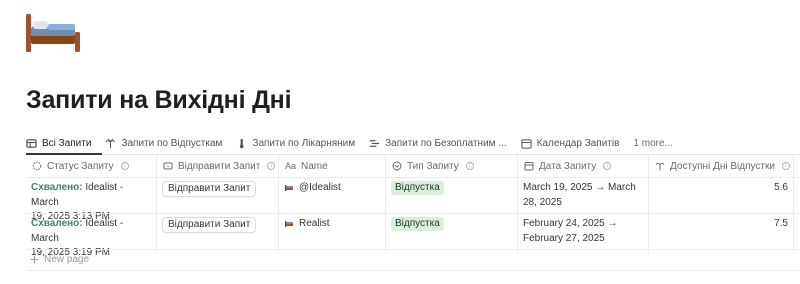 The height and width of the screenshot is (284, 800). Describe the element at coordinates (413, 177) in the screenshot. I see `header-divider` at that location.